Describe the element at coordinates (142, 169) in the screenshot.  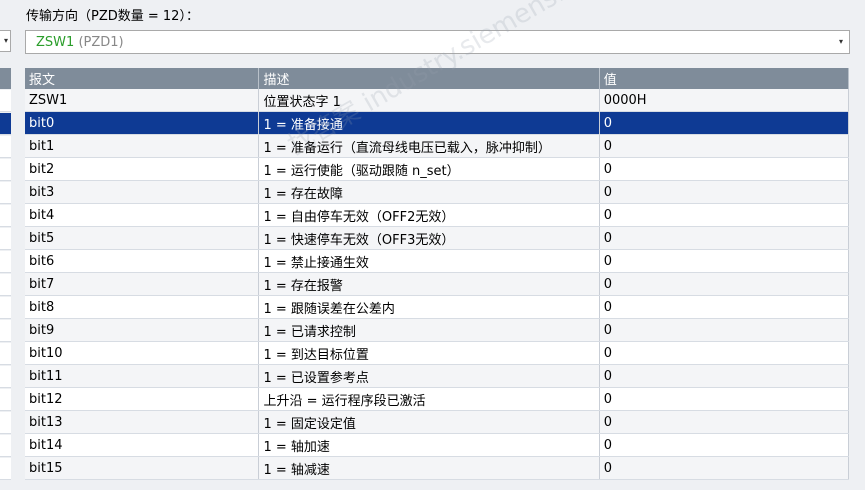
I see `cell-telegram: bit2` at that location.